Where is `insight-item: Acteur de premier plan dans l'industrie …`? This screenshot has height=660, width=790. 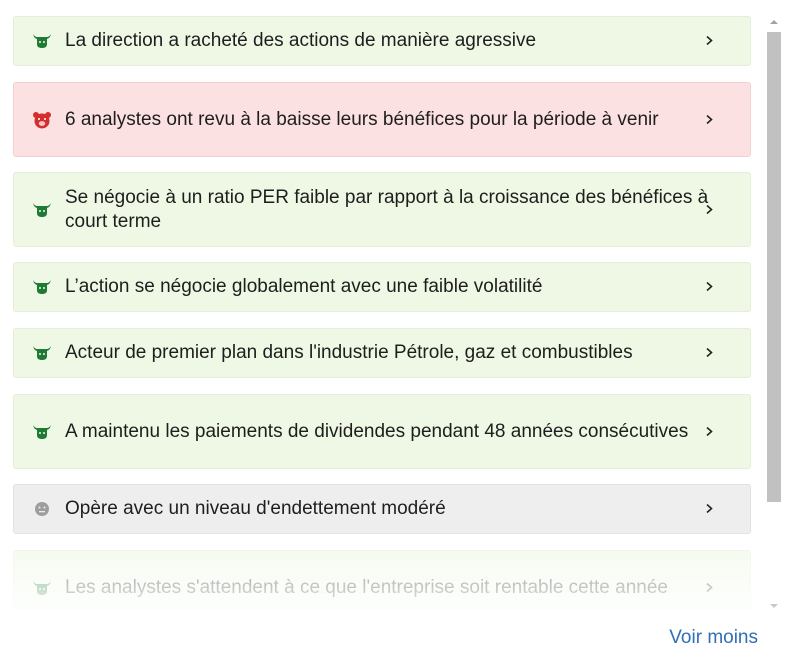 insight-item: Acteur de premier plan dans l'industrie … is located at coordinates (382, 353).